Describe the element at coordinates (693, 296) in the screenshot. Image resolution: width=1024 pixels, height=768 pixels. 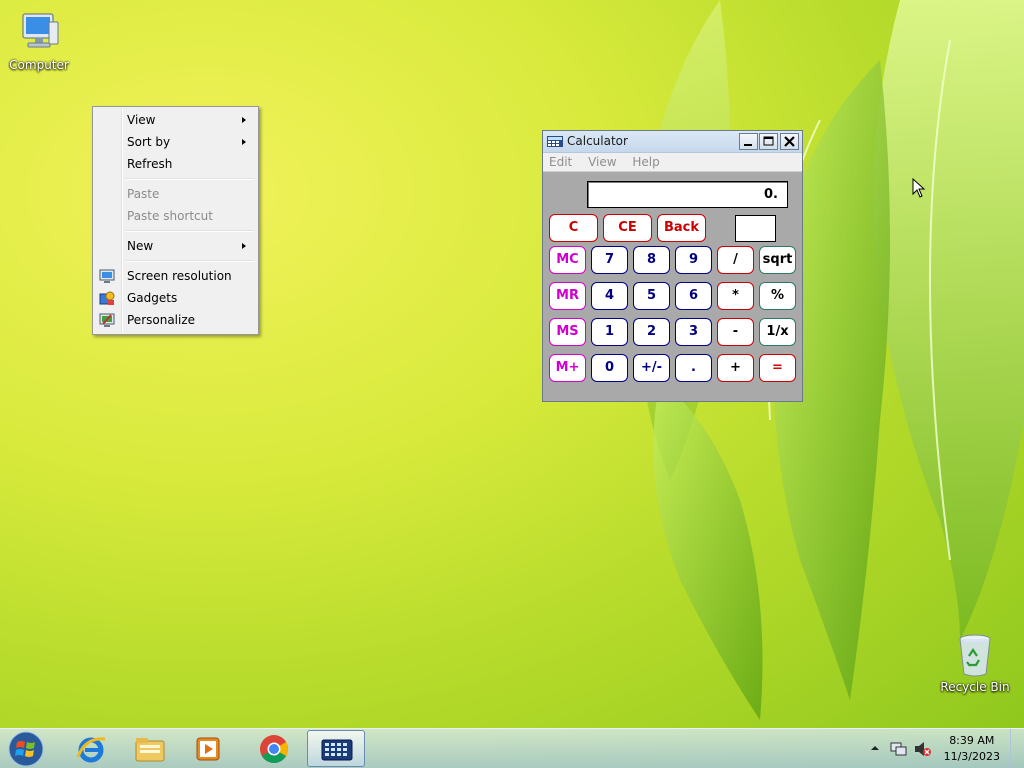
I see `digit-6-button: 6` at that location.